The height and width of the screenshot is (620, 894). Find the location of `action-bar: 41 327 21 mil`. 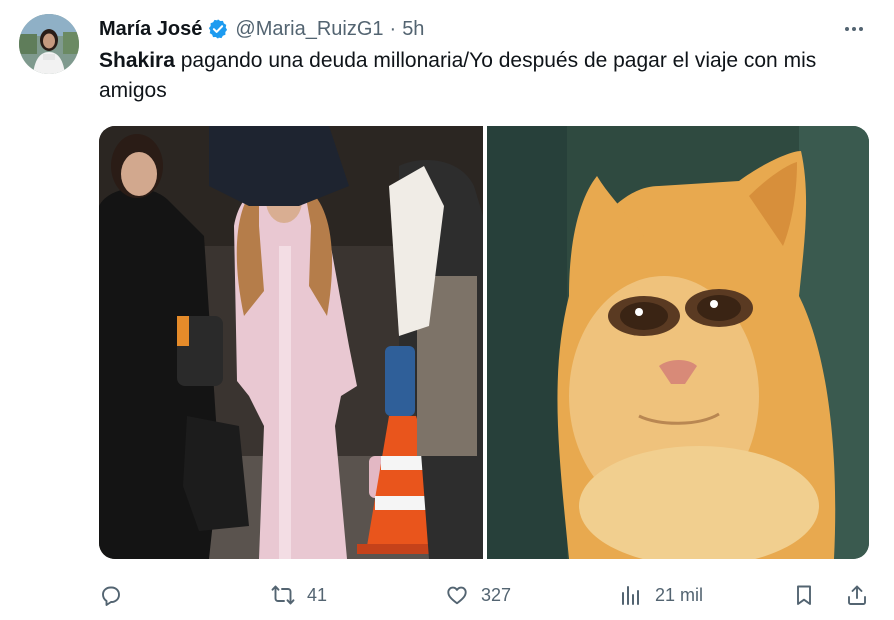

action-bar: 41 327 21 mil is located at coordinates (486, 595).